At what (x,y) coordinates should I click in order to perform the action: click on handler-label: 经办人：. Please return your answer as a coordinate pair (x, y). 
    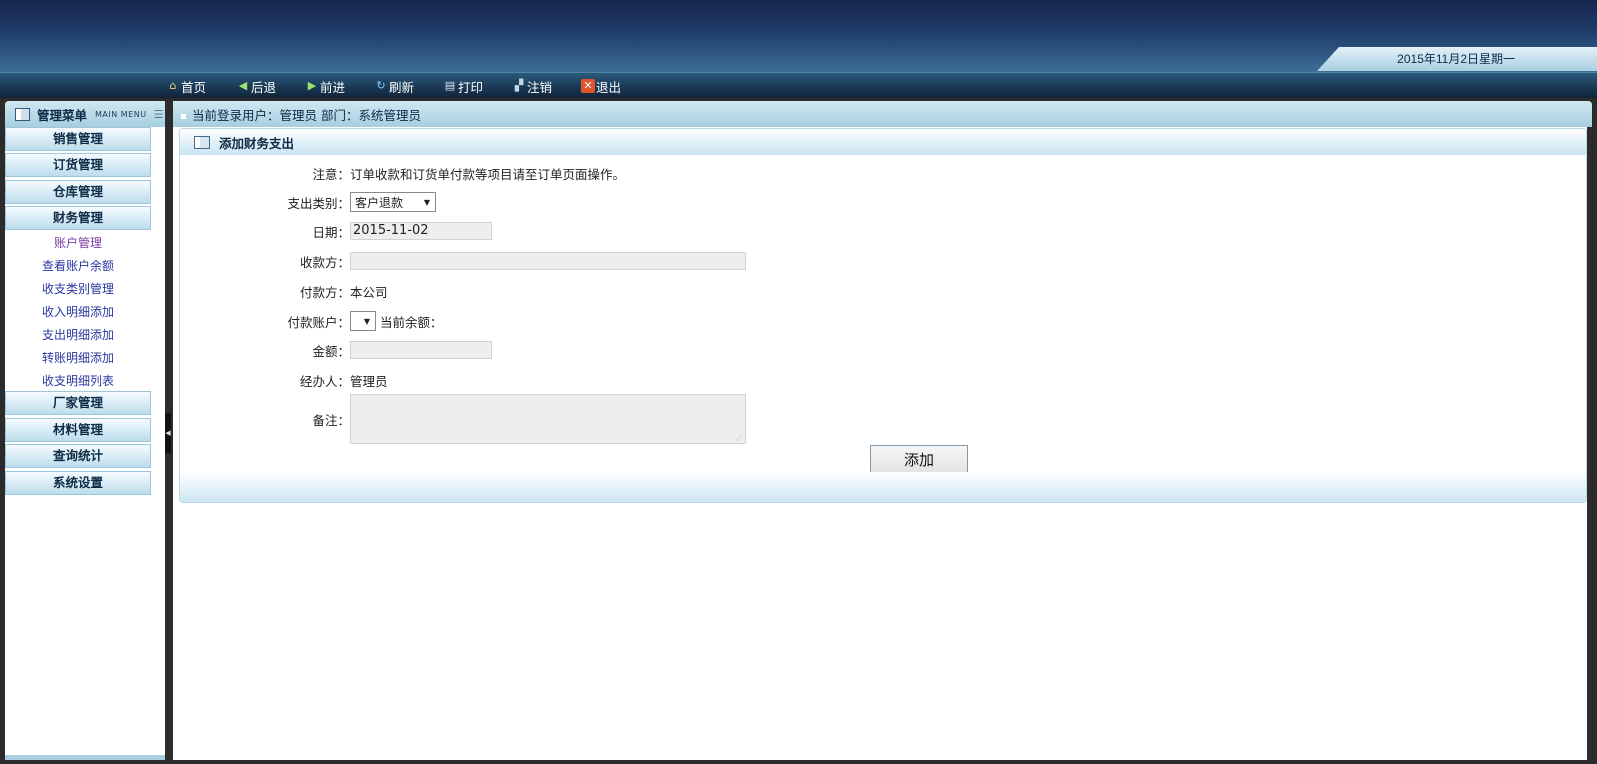
    Looking at the image, I should click on (324, 381).